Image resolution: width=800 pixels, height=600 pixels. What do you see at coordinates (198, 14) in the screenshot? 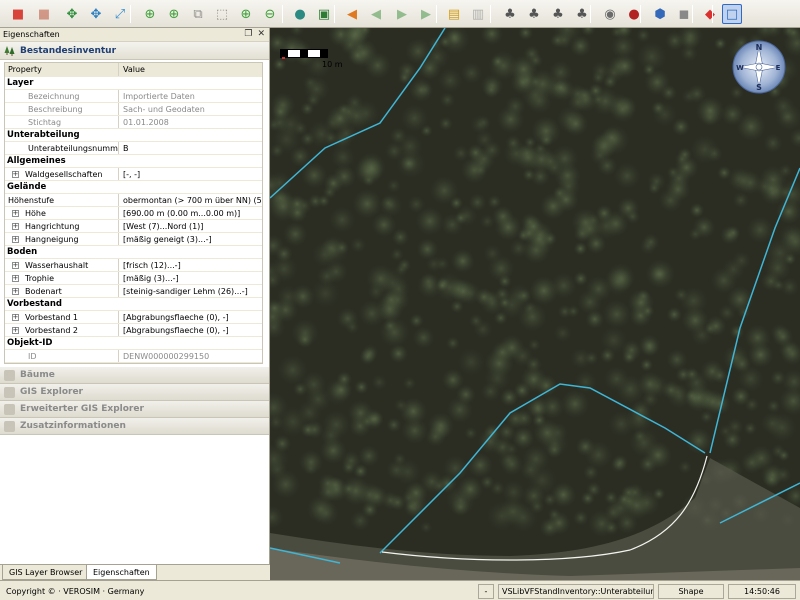
I see `zoom-window-icon: ⧉` at bounding box center [198, 14].